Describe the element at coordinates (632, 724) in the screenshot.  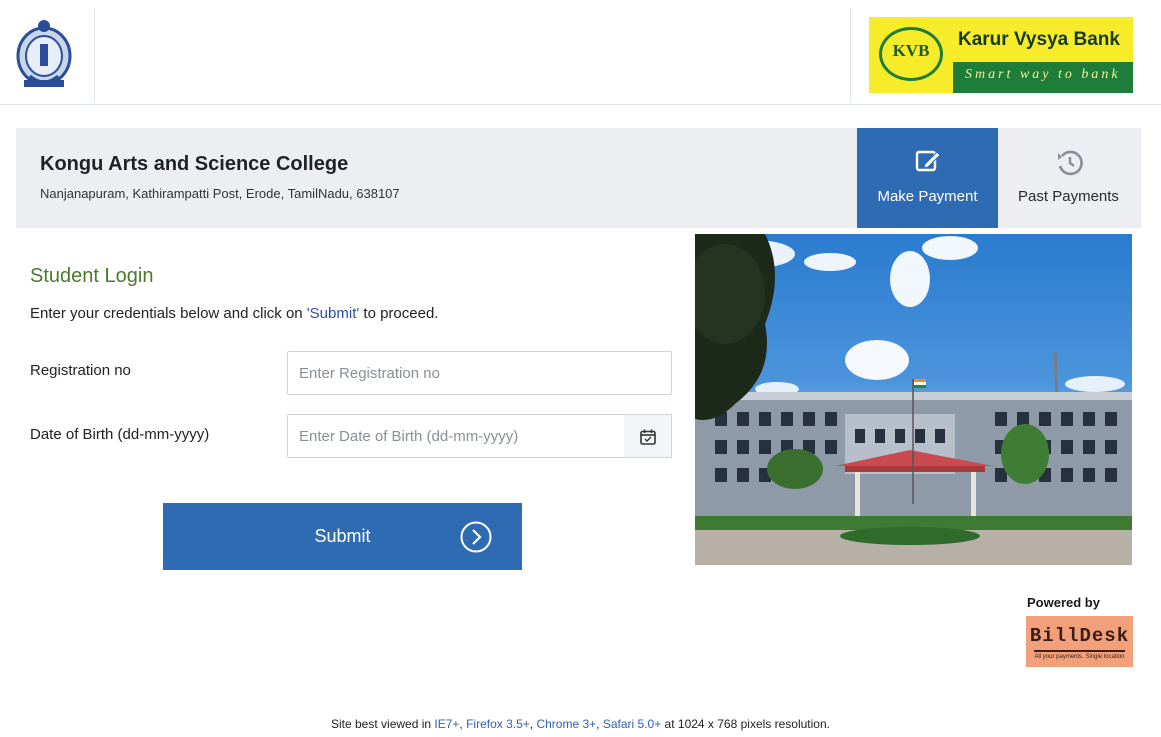
I see `footer-link-safari: Safari 5.0+` at that location.